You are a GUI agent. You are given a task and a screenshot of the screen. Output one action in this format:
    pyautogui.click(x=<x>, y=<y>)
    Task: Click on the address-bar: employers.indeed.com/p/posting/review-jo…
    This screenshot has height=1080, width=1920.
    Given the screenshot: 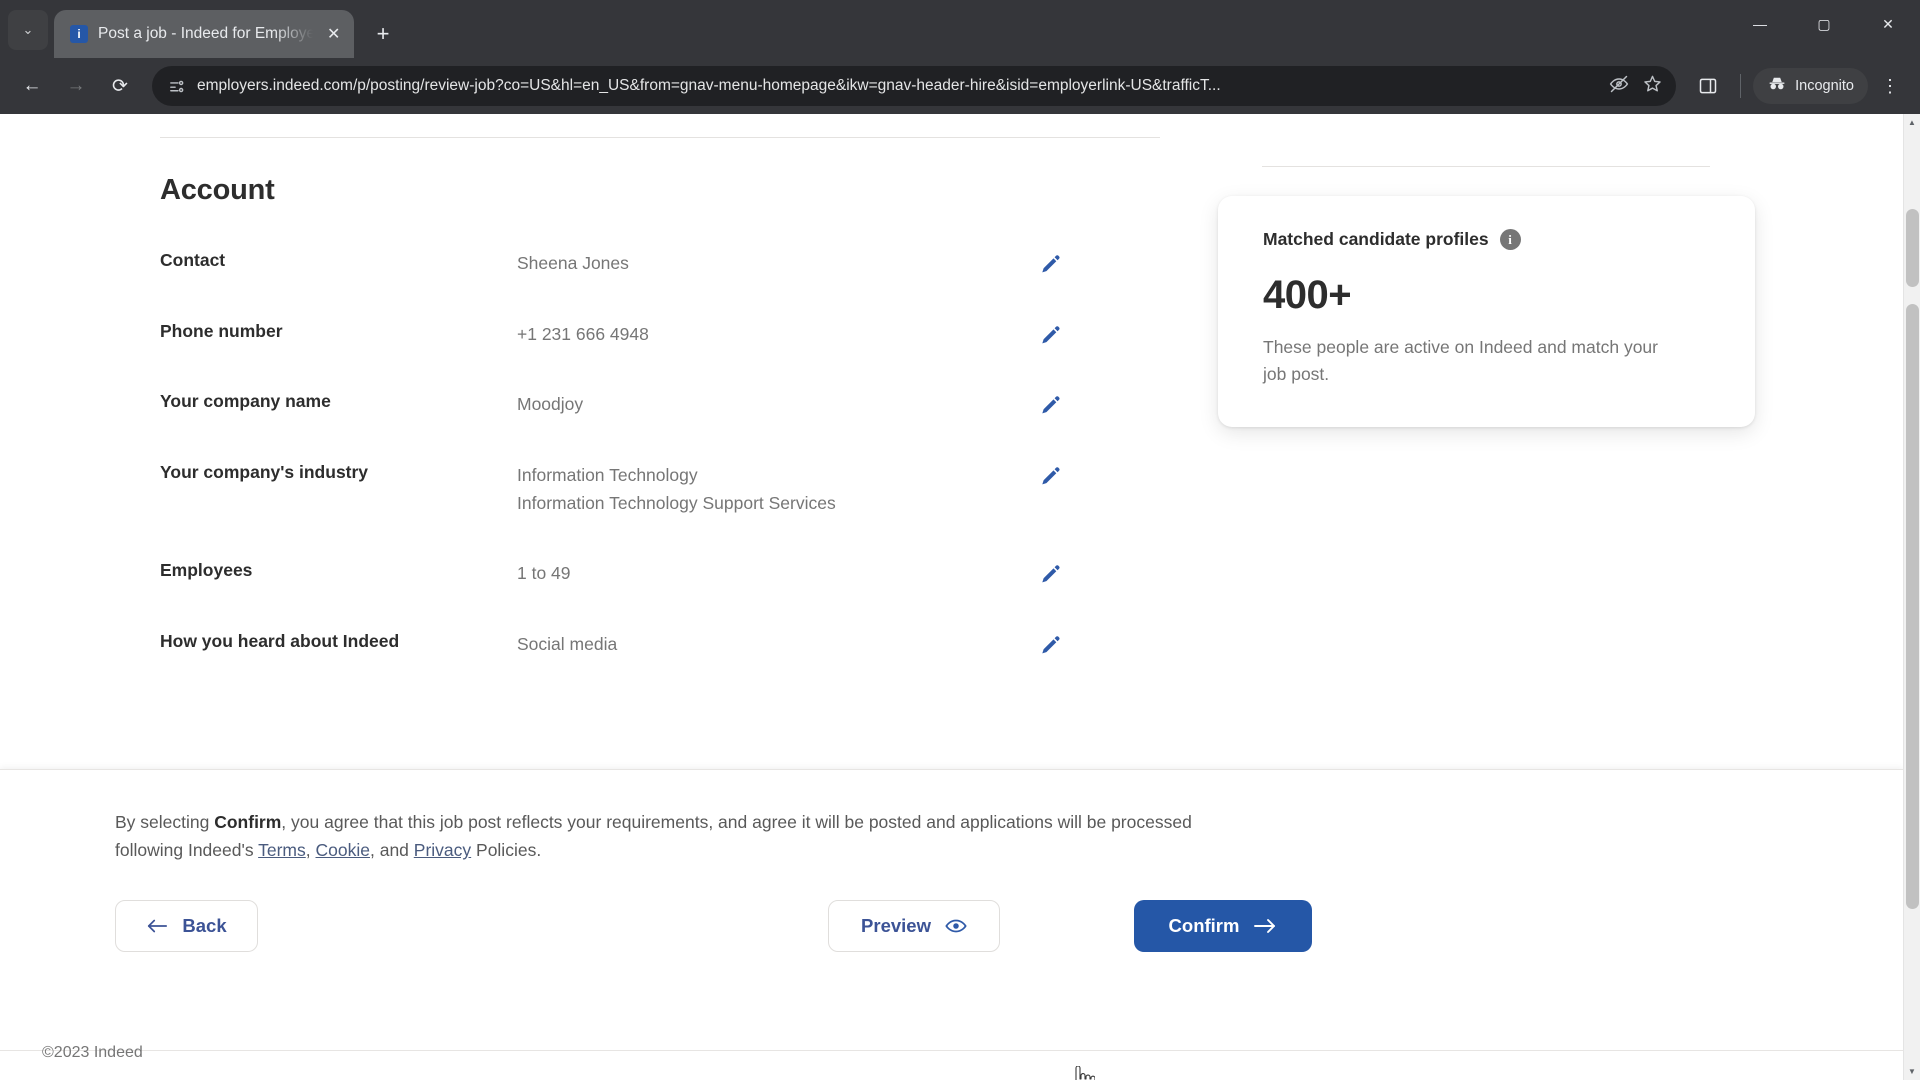 What is the action you would take?
    pyautogui.click(x=914, y=86)
    